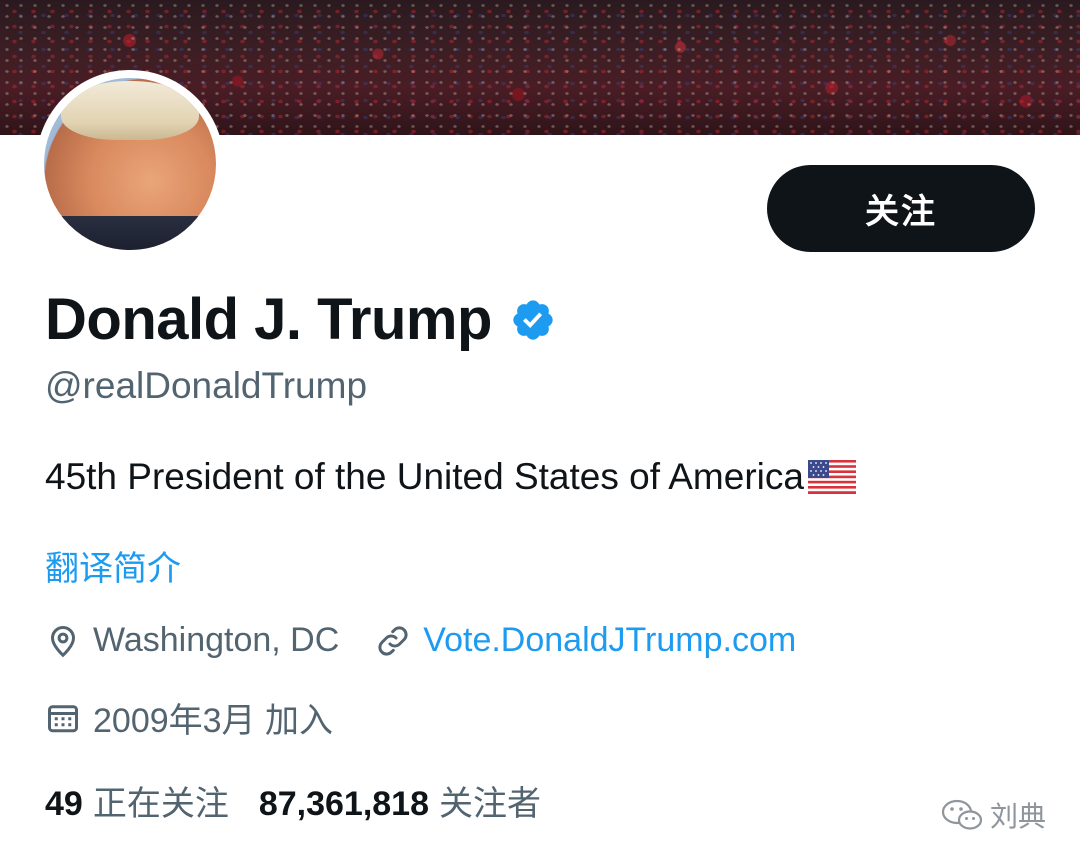  I want to click on website-item: Vote.DonaldJTrump.com, so click(585, 640).